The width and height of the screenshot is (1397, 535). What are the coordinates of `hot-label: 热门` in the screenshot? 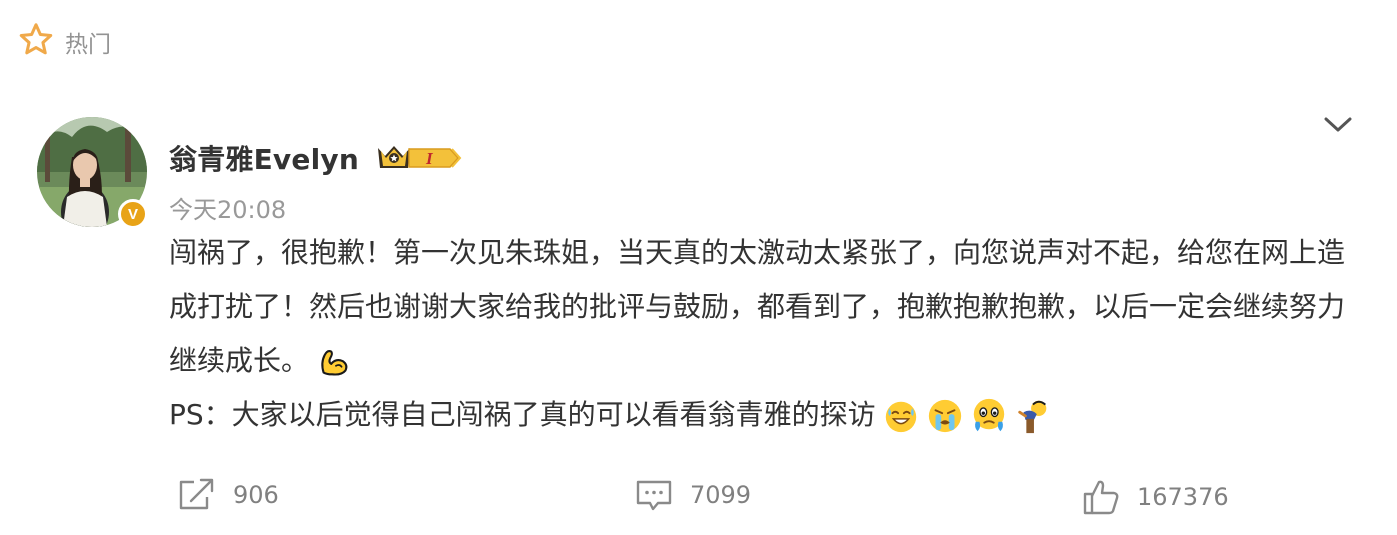 It's located at (88, 45).